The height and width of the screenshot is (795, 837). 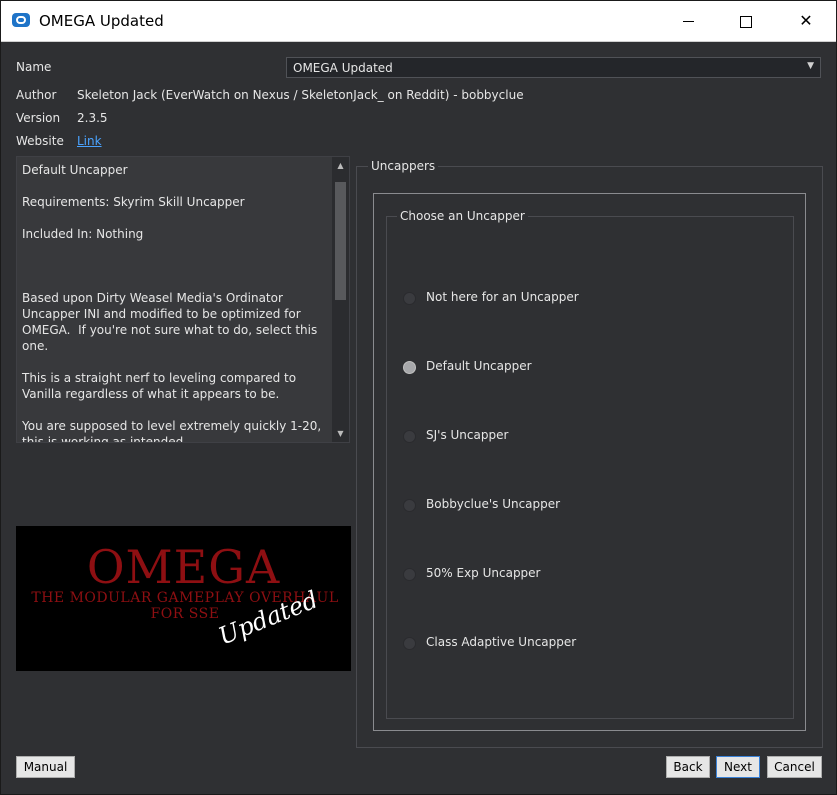 I want to click on website-label: Website, so click(x=40, y=141).